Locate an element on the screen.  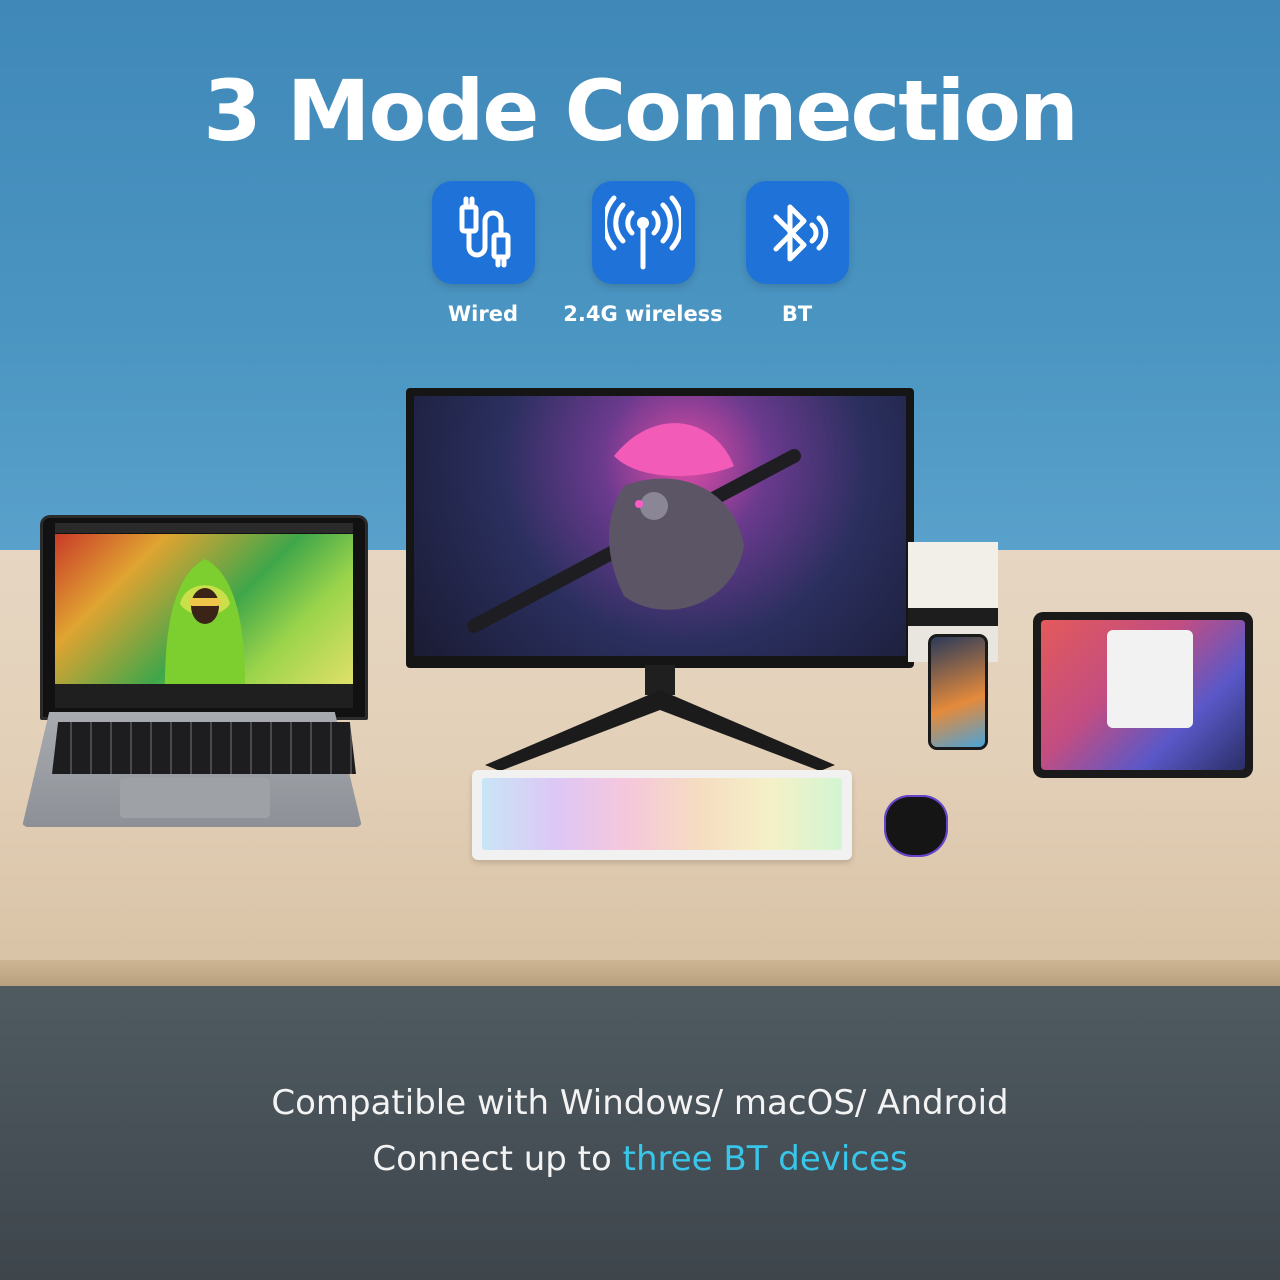
laptop-display-image is located at coordinates (204, 609).